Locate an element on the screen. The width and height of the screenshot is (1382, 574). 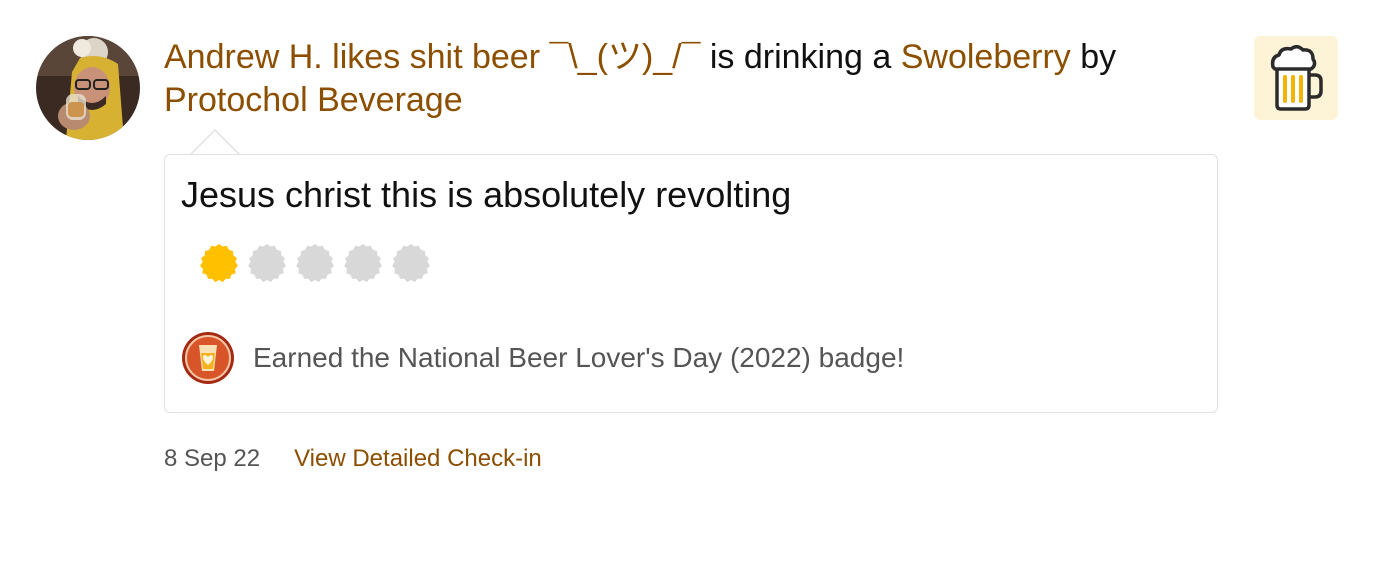
beer-icon-badge is located at coordinates (1296, 78).